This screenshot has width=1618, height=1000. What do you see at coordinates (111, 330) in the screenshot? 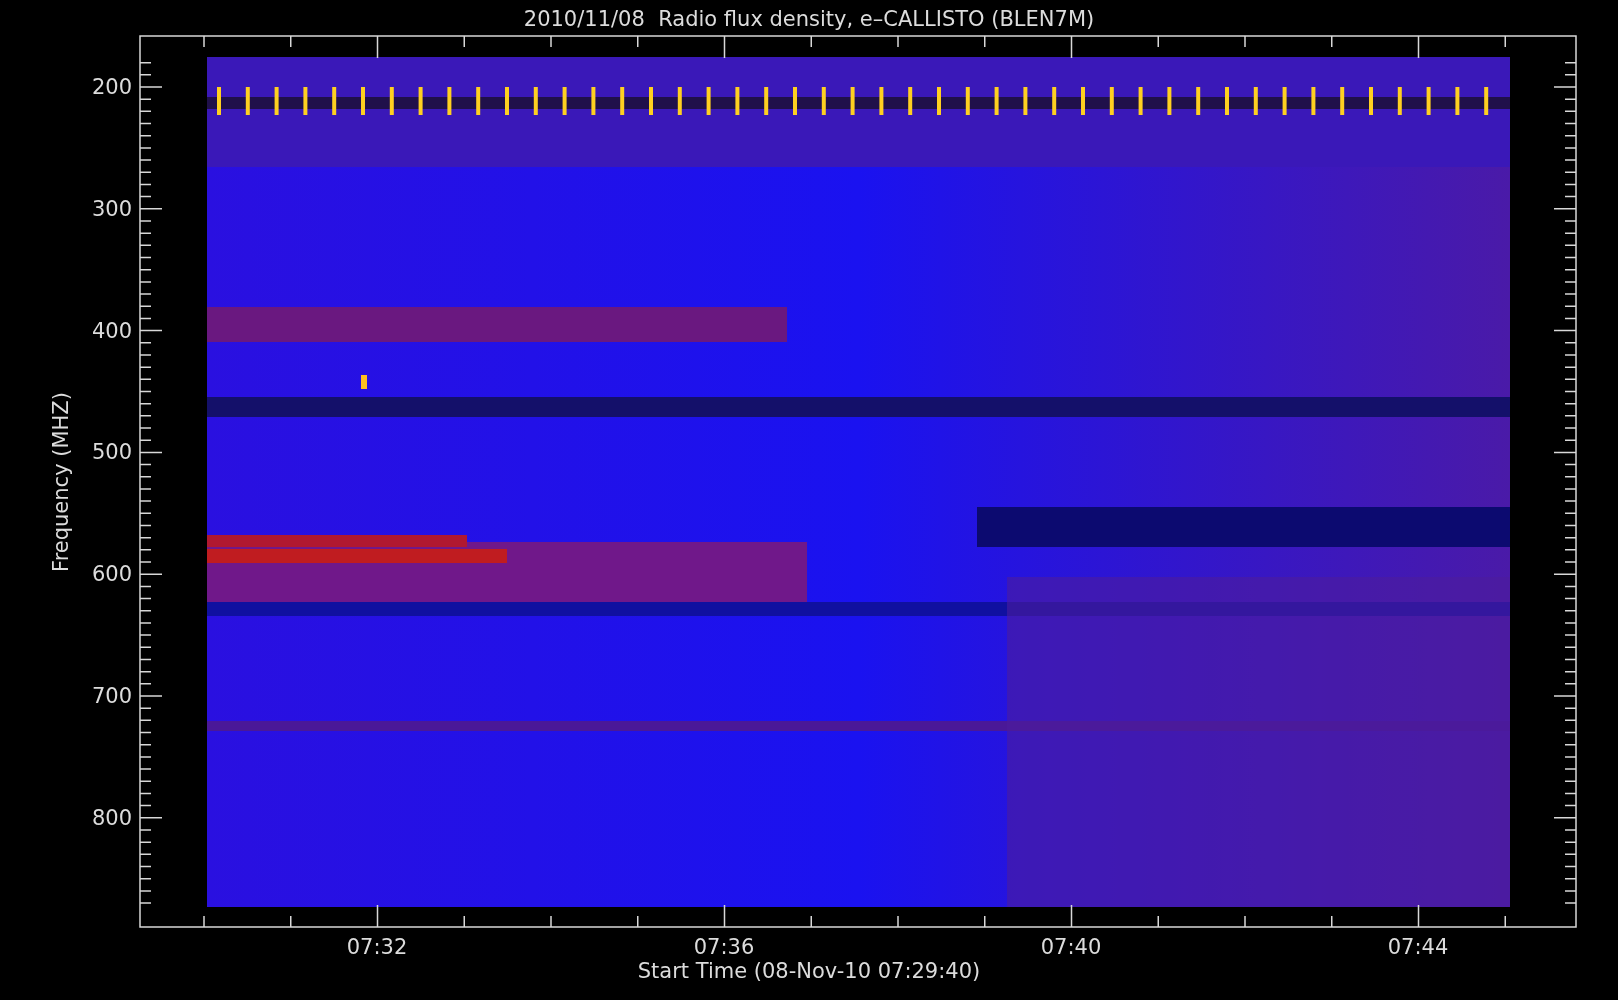
I see `tick-label: 400` at bounding box center [111, 330].